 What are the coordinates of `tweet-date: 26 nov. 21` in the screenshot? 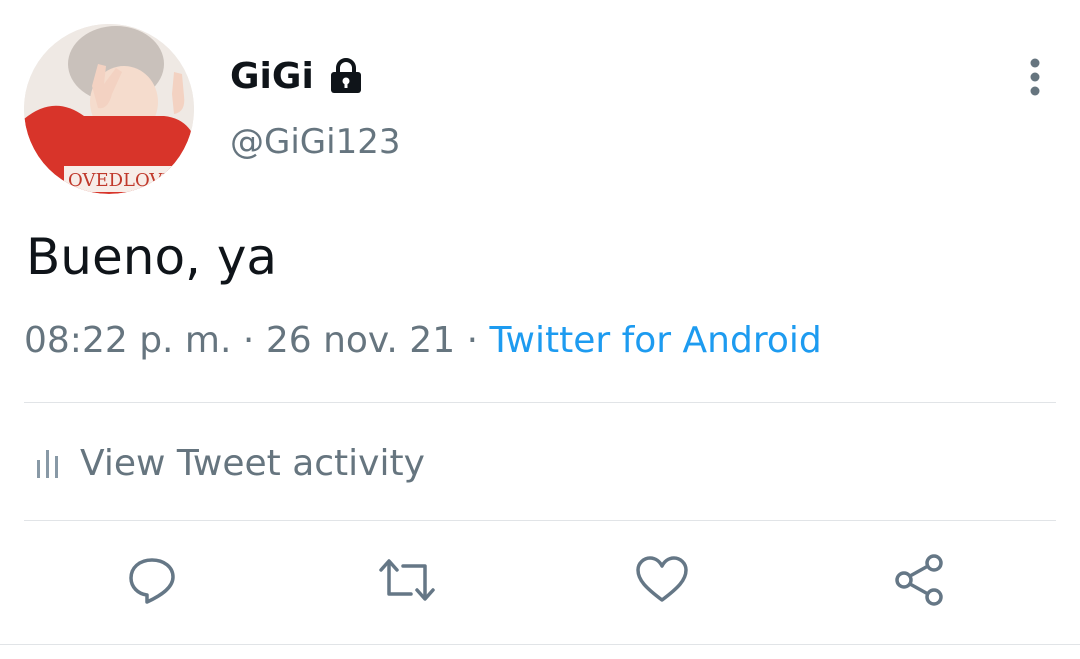 It's located at (360, 340).